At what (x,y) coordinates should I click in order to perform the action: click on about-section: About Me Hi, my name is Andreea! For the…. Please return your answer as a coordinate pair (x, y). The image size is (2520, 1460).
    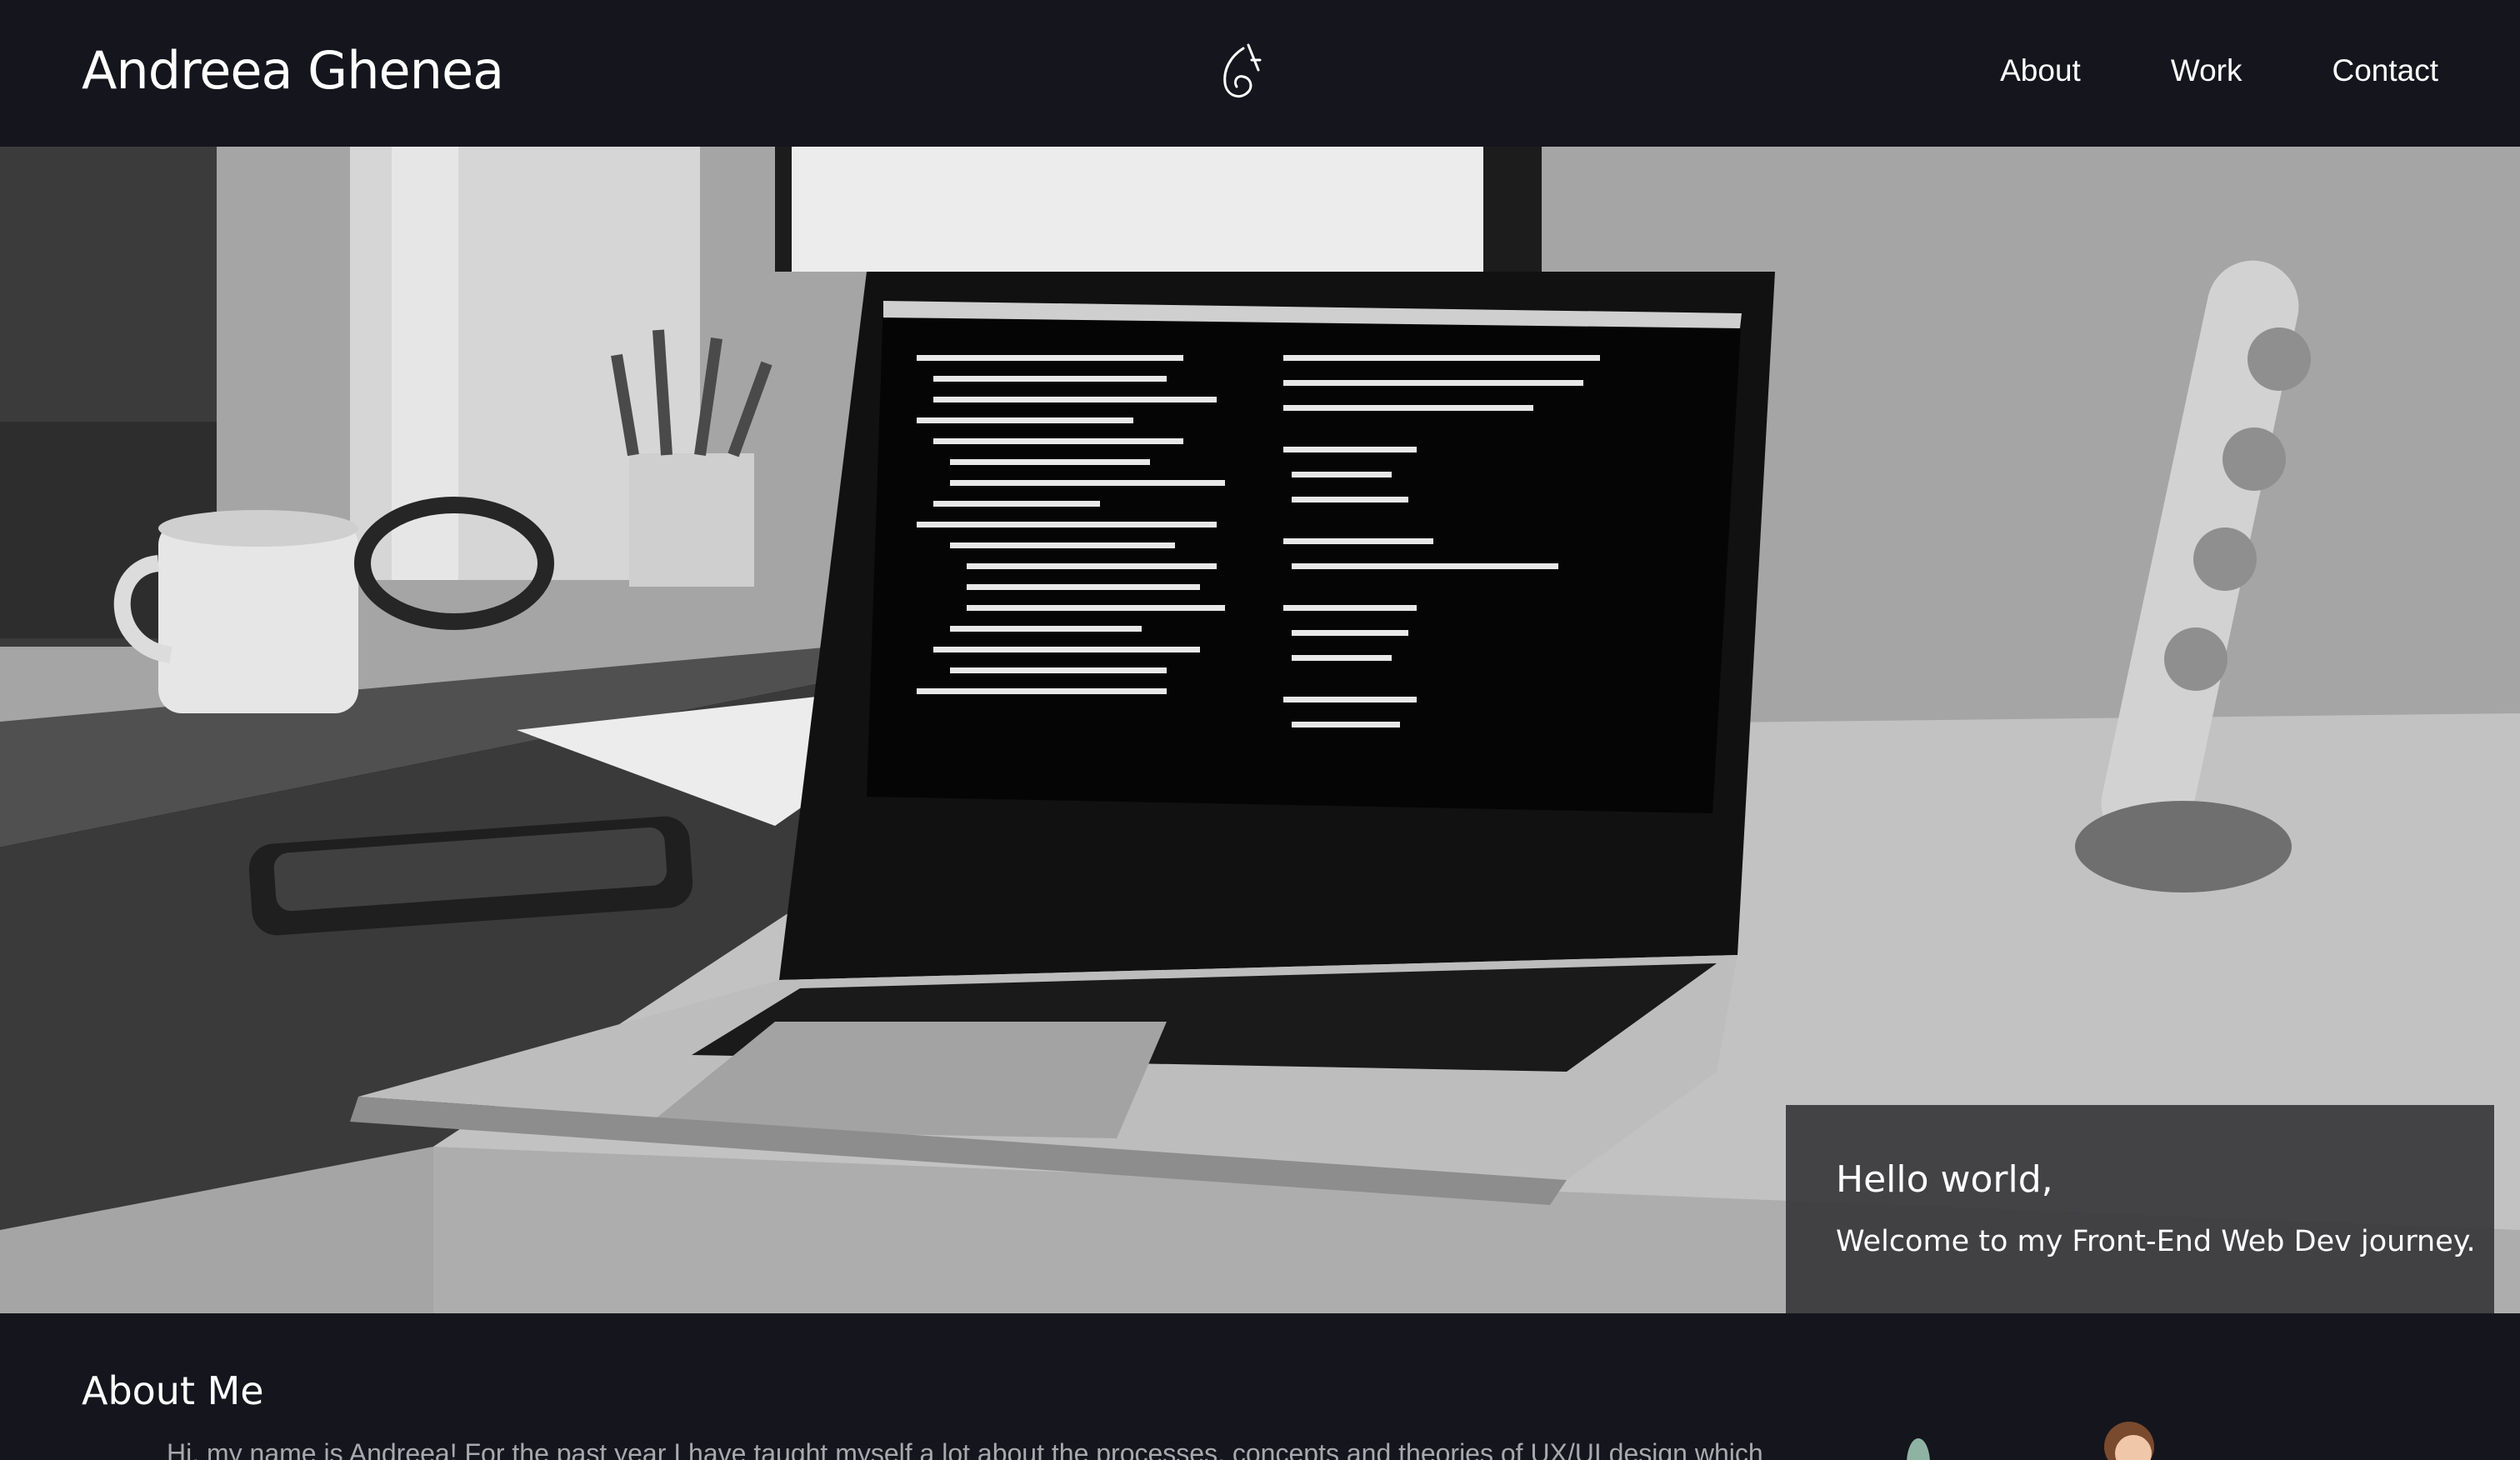
    Looking at the image, I should click on (1260, 1386).